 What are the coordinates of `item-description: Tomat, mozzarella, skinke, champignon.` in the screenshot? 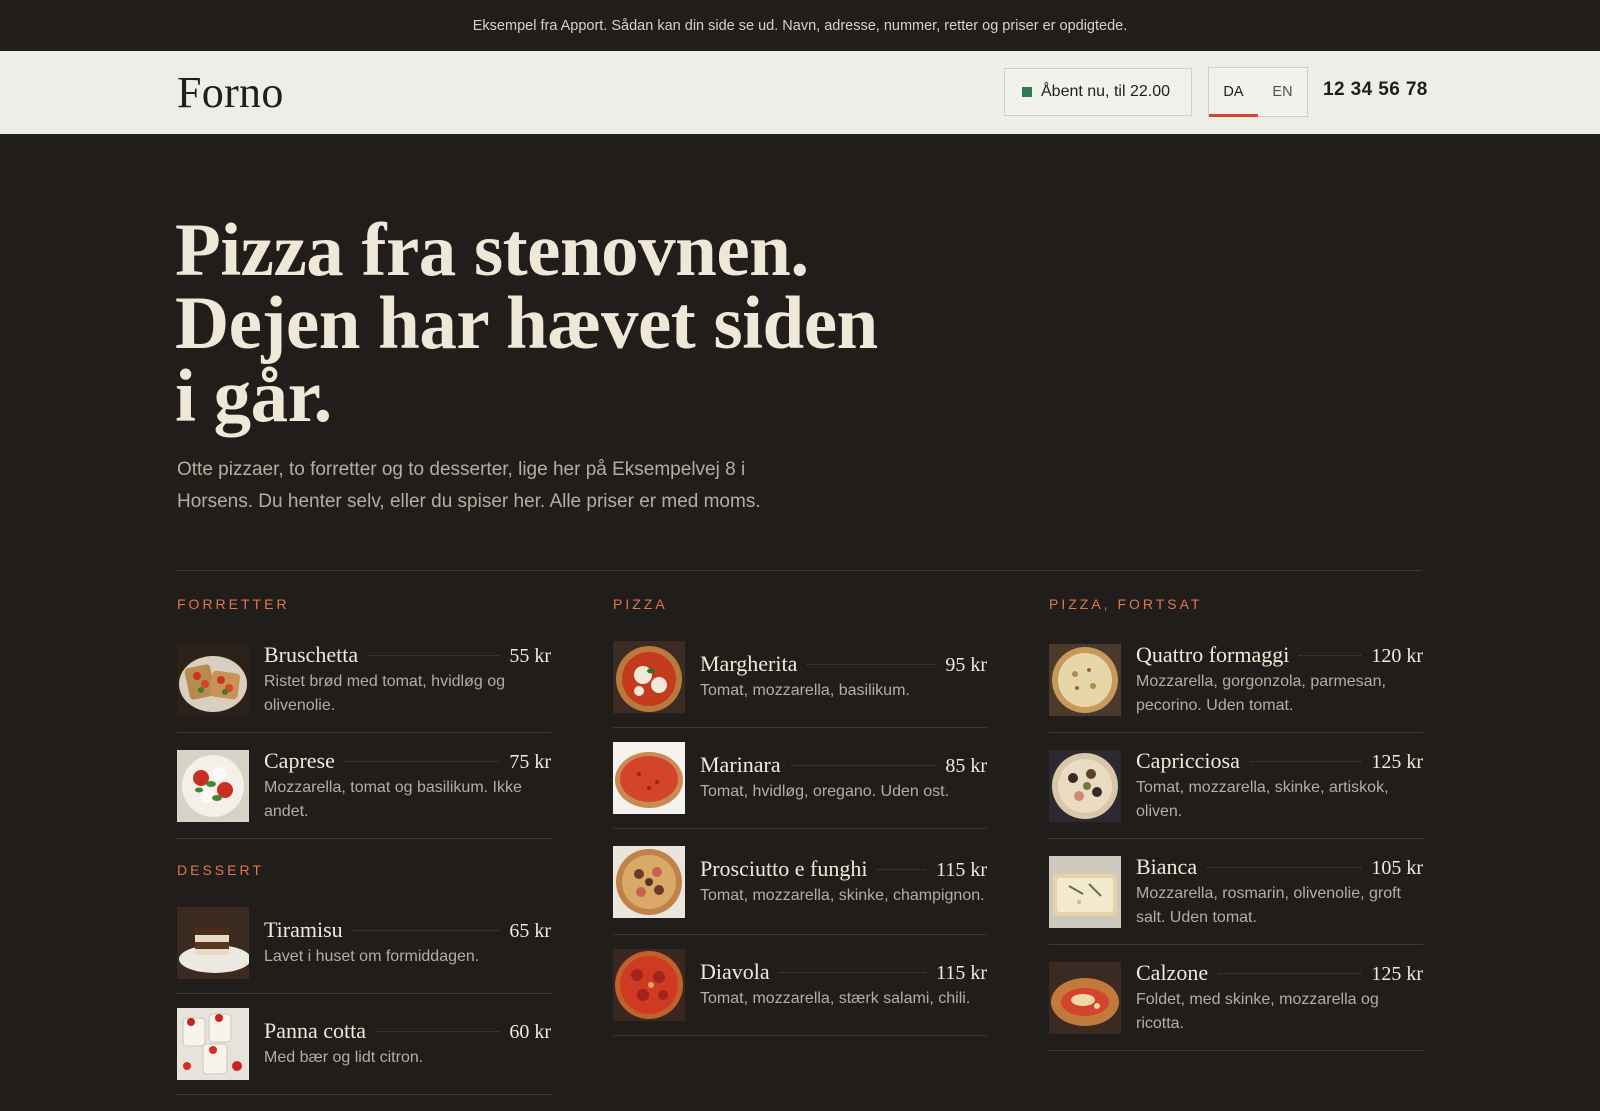 It's located at (842, 895).